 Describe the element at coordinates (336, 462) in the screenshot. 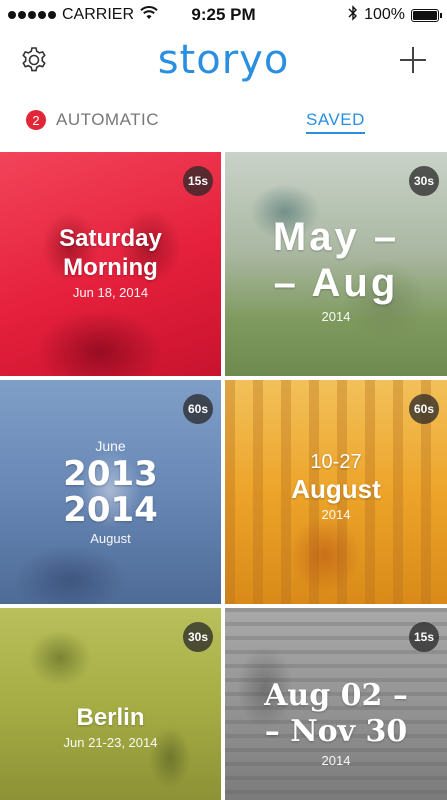

I see `story-pre: 10-27` at that location.